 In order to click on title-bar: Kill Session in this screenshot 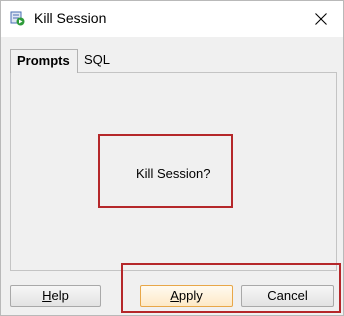, I will do `click(172, 19)`.